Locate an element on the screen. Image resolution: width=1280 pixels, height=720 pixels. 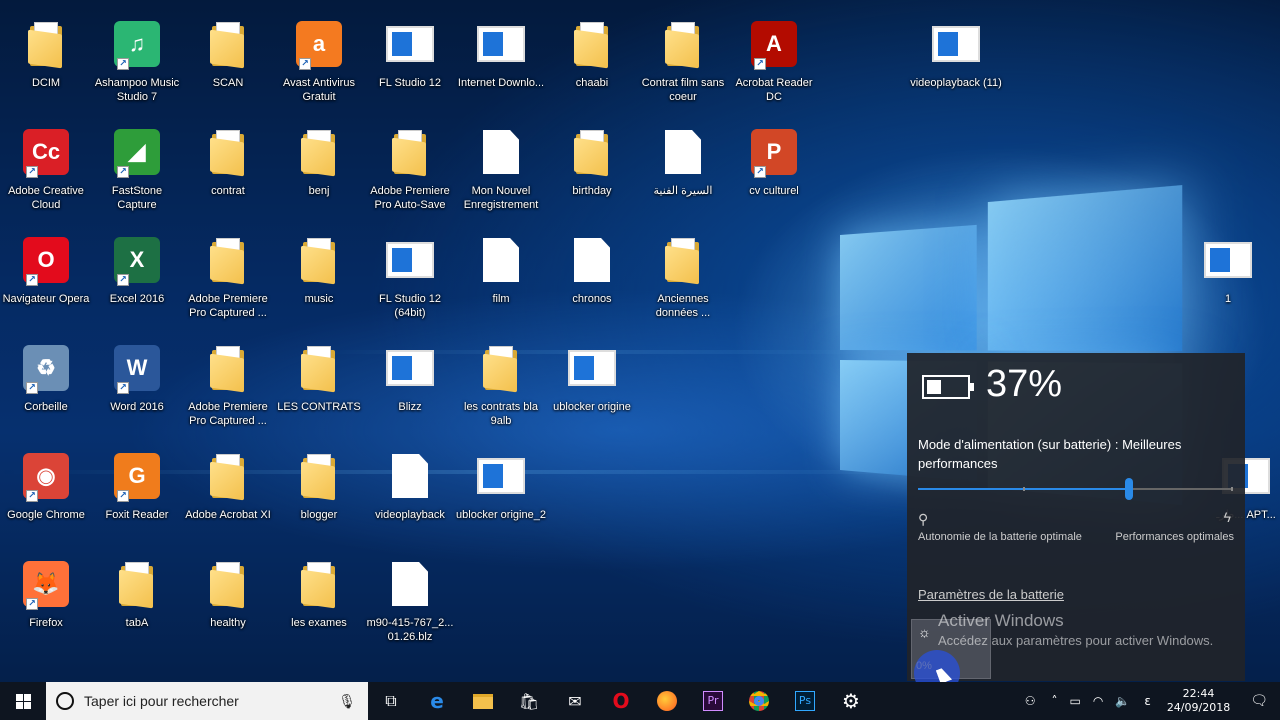
battery-saver-icon: ⚲ is located at coordinates (923, 519).